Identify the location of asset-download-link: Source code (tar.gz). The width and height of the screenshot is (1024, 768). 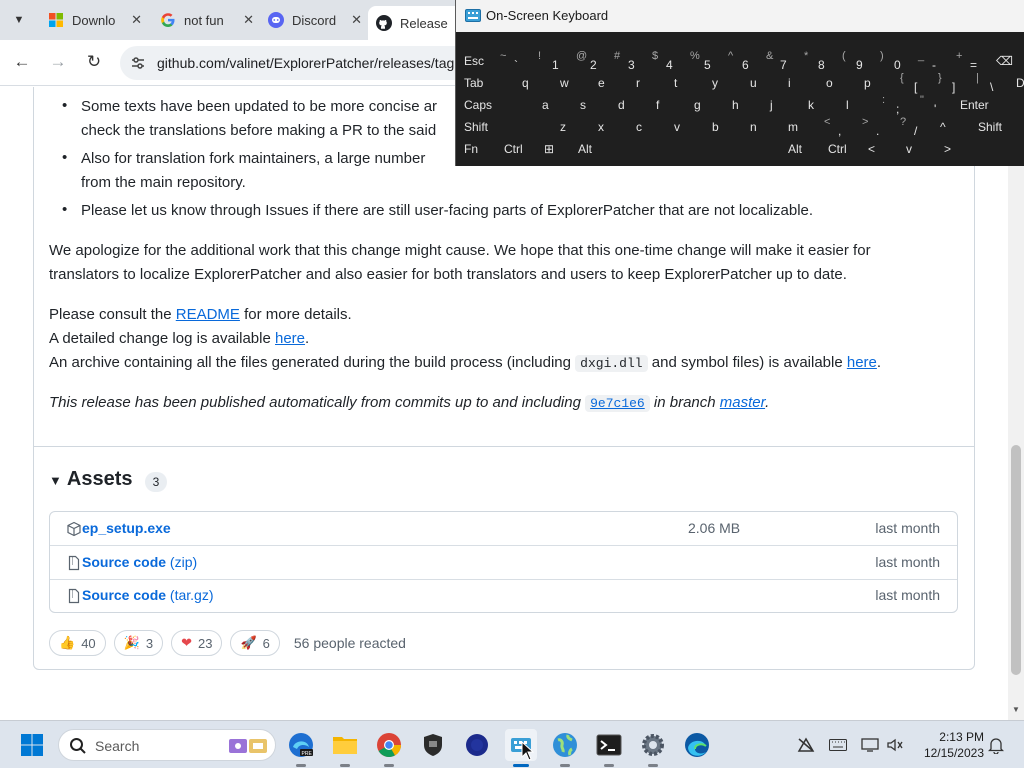
(148, 595).